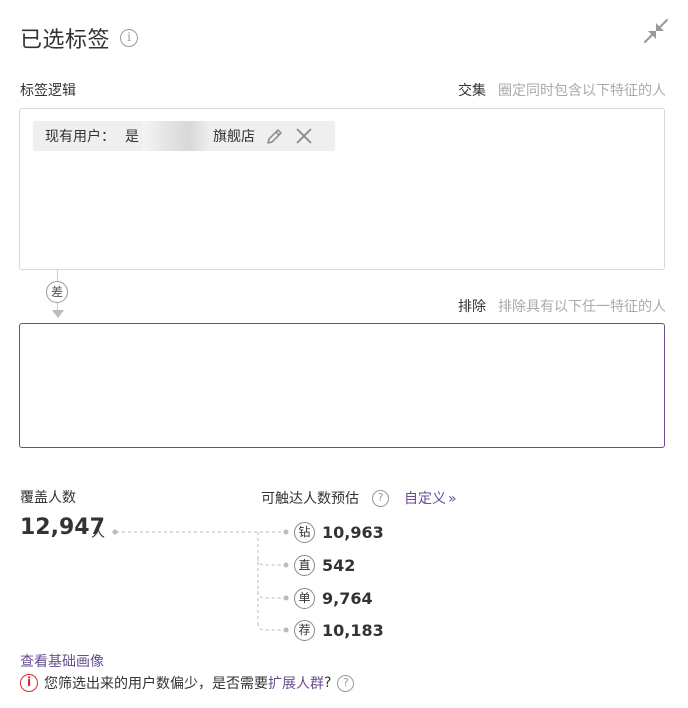 The image size is (688, 708). What do you see at coordinates (353, 630) in the screenshot?
I see `channel-value: 10,183` at bounding box center [353, 630].